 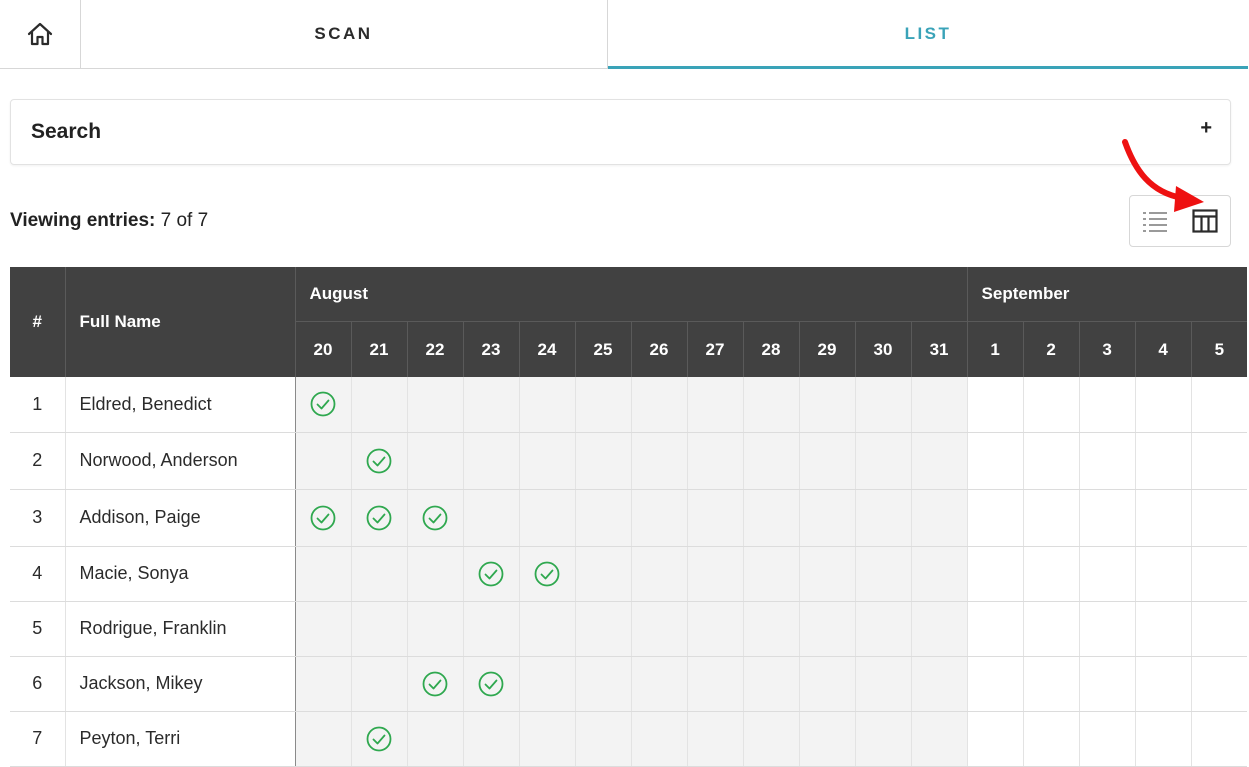 I want to click on search-title: Search, so click(x=66, y=131).